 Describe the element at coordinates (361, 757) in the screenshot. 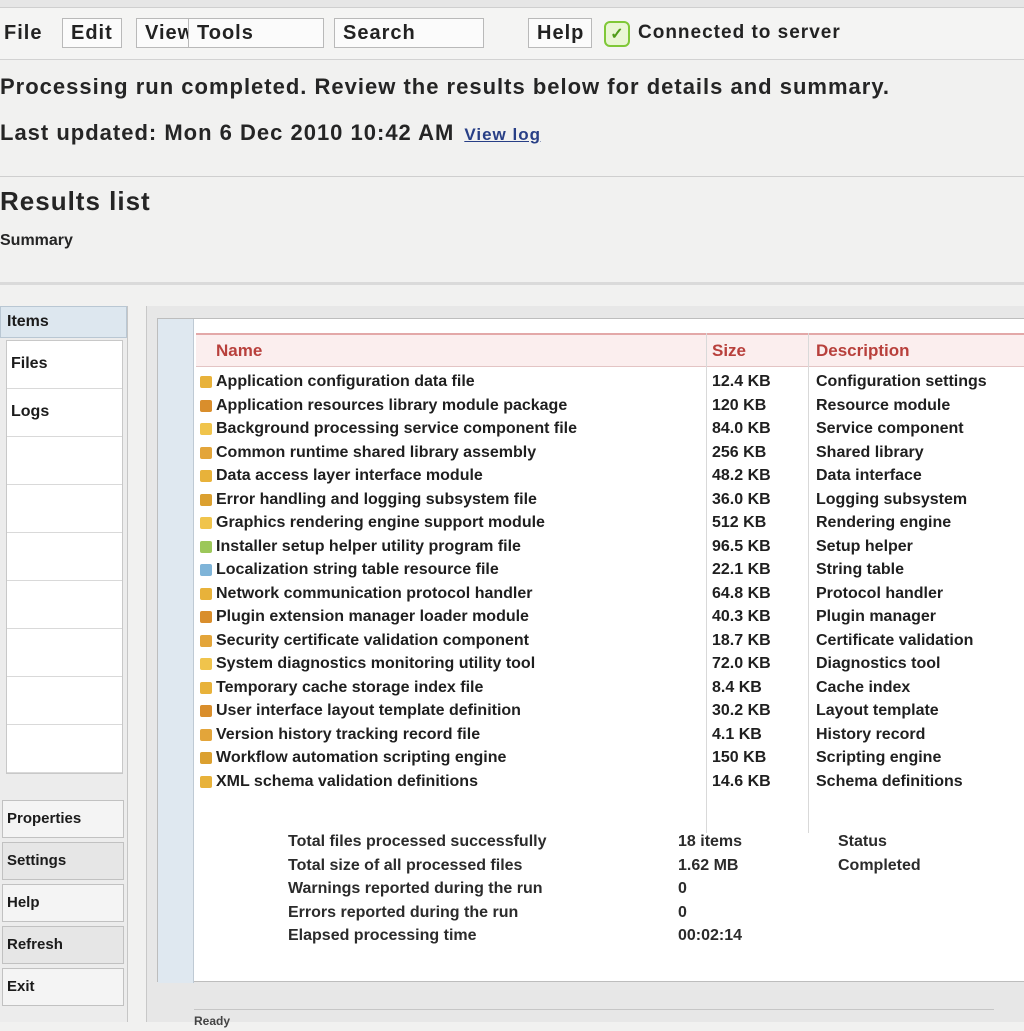

I see `cell-name: Workflow automation scripting engine` at that location.